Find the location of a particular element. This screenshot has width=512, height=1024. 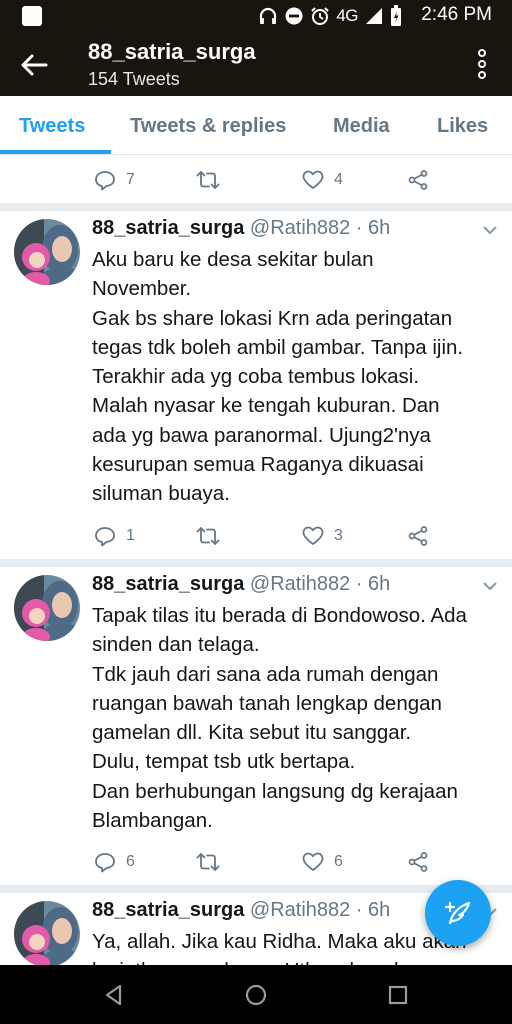

tweet-line: Tdk jauh dari sana ada rumah dengan is located at coordinates (265, 674).